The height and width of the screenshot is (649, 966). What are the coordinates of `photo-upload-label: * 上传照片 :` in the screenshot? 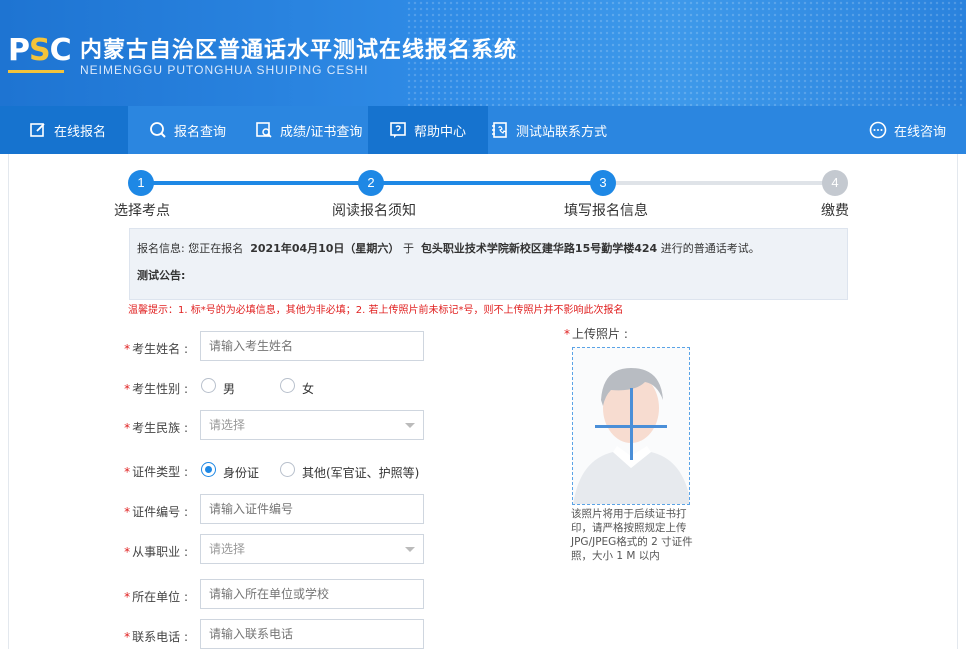 It's located at (596, 334).